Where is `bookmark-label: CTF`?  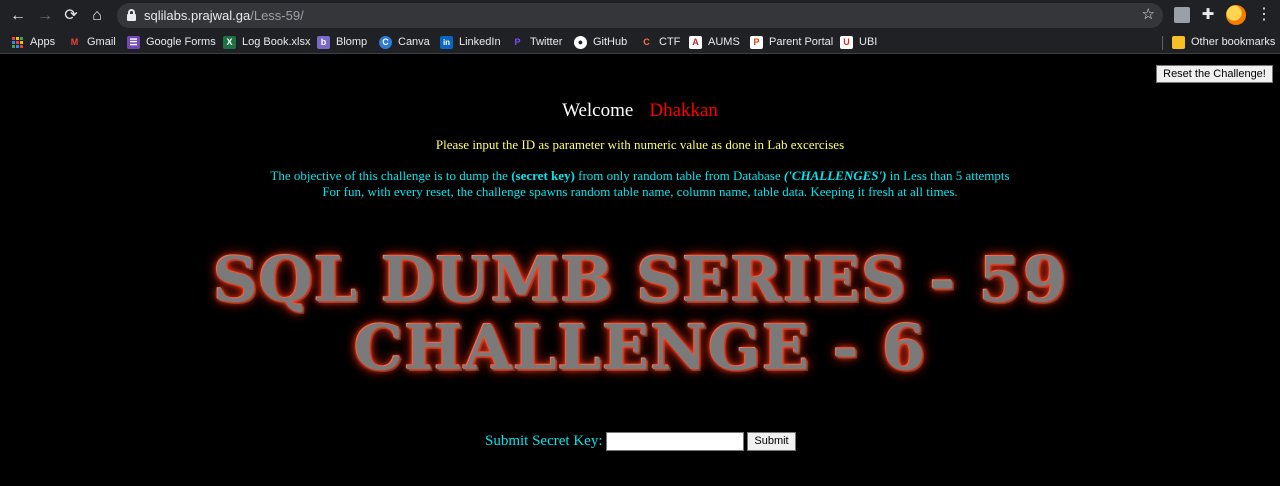 bookmark-label: CTF is located at coordinates (670, 42).